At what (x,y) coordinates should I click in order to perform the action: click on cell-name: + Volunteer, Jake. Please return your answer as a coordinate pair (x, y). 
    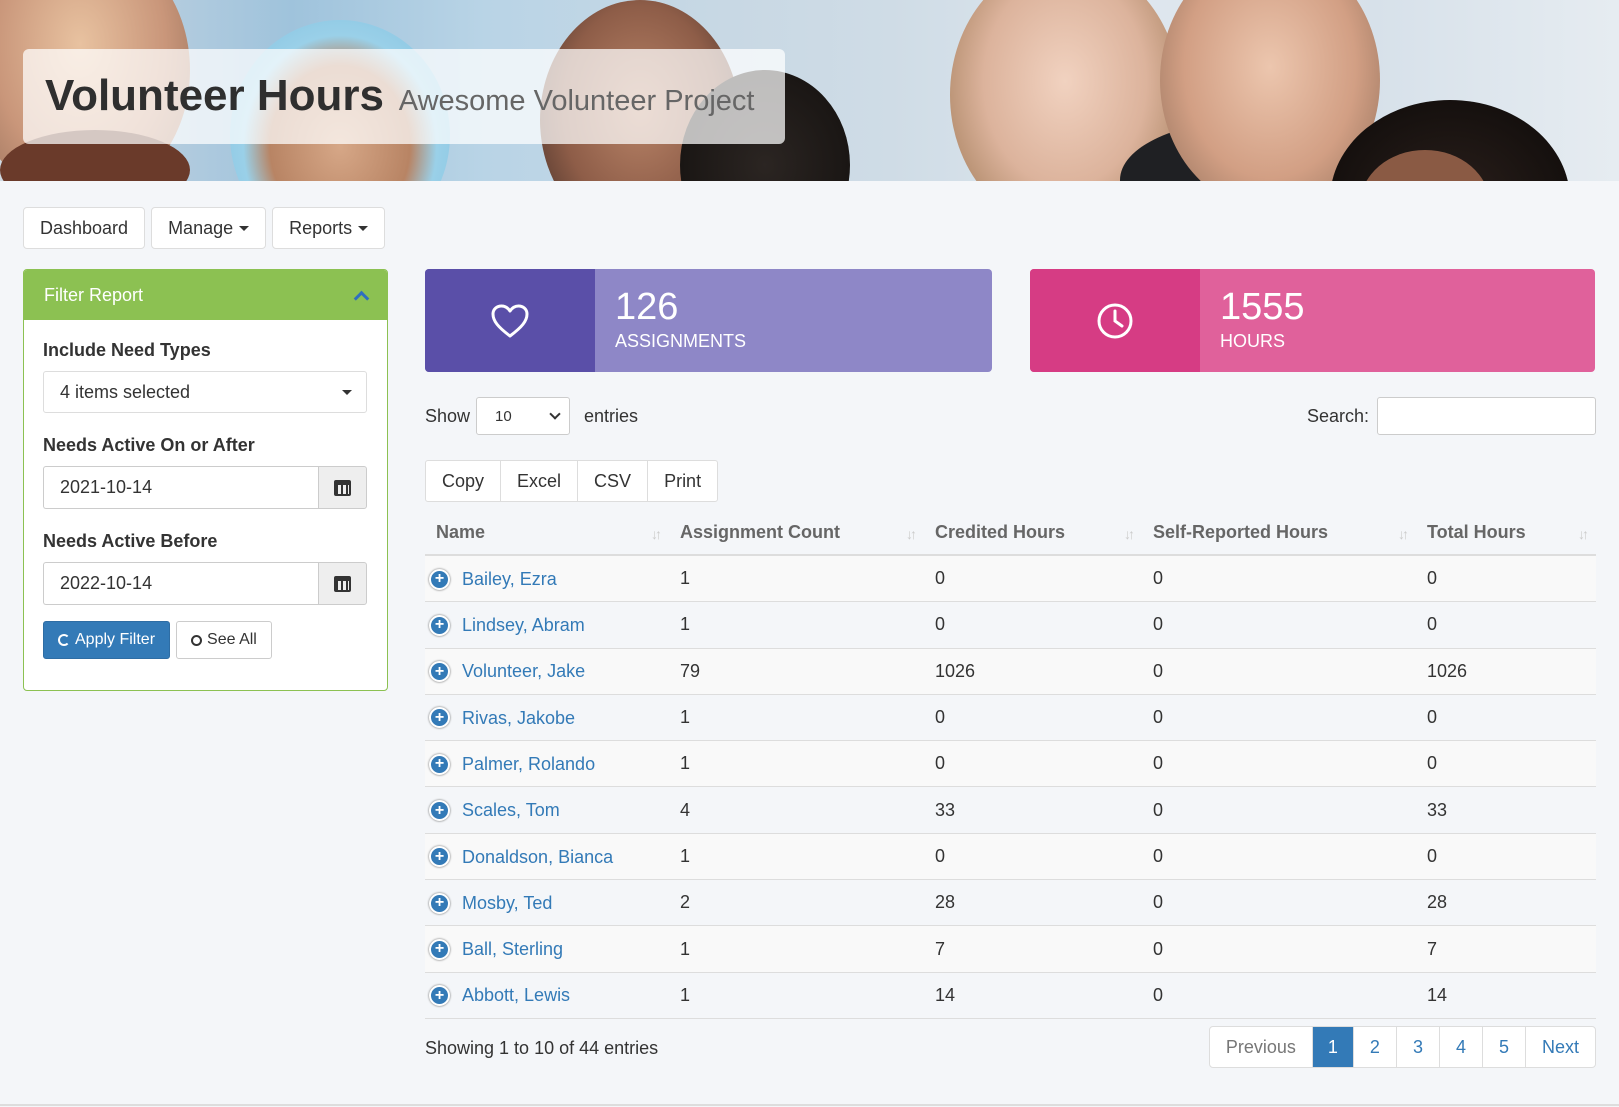
    Looking at the image, I should click on (547, 671).